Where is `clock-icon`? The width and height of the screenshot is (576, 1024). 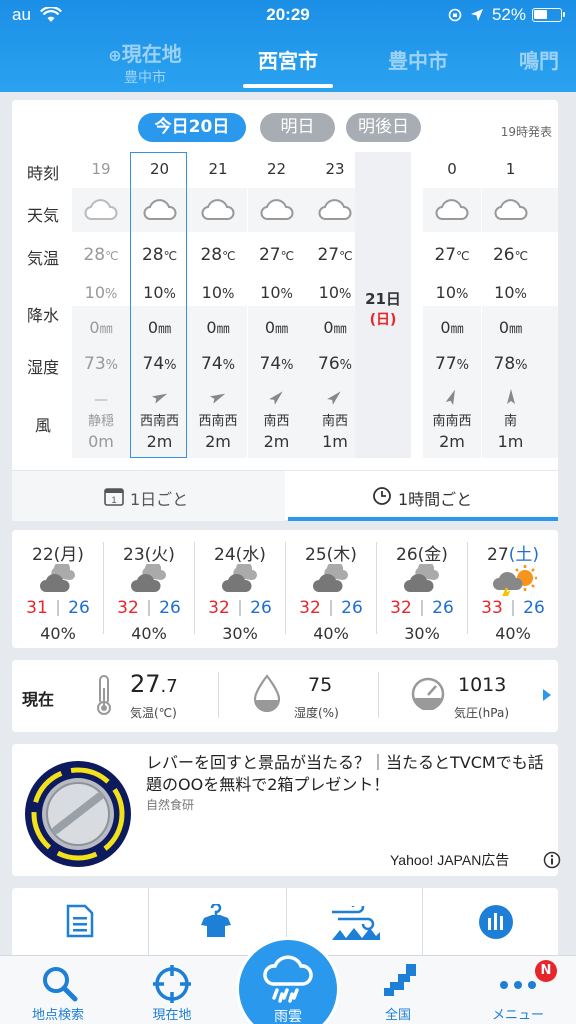
clock-icon is located at coordinates (382, 496).